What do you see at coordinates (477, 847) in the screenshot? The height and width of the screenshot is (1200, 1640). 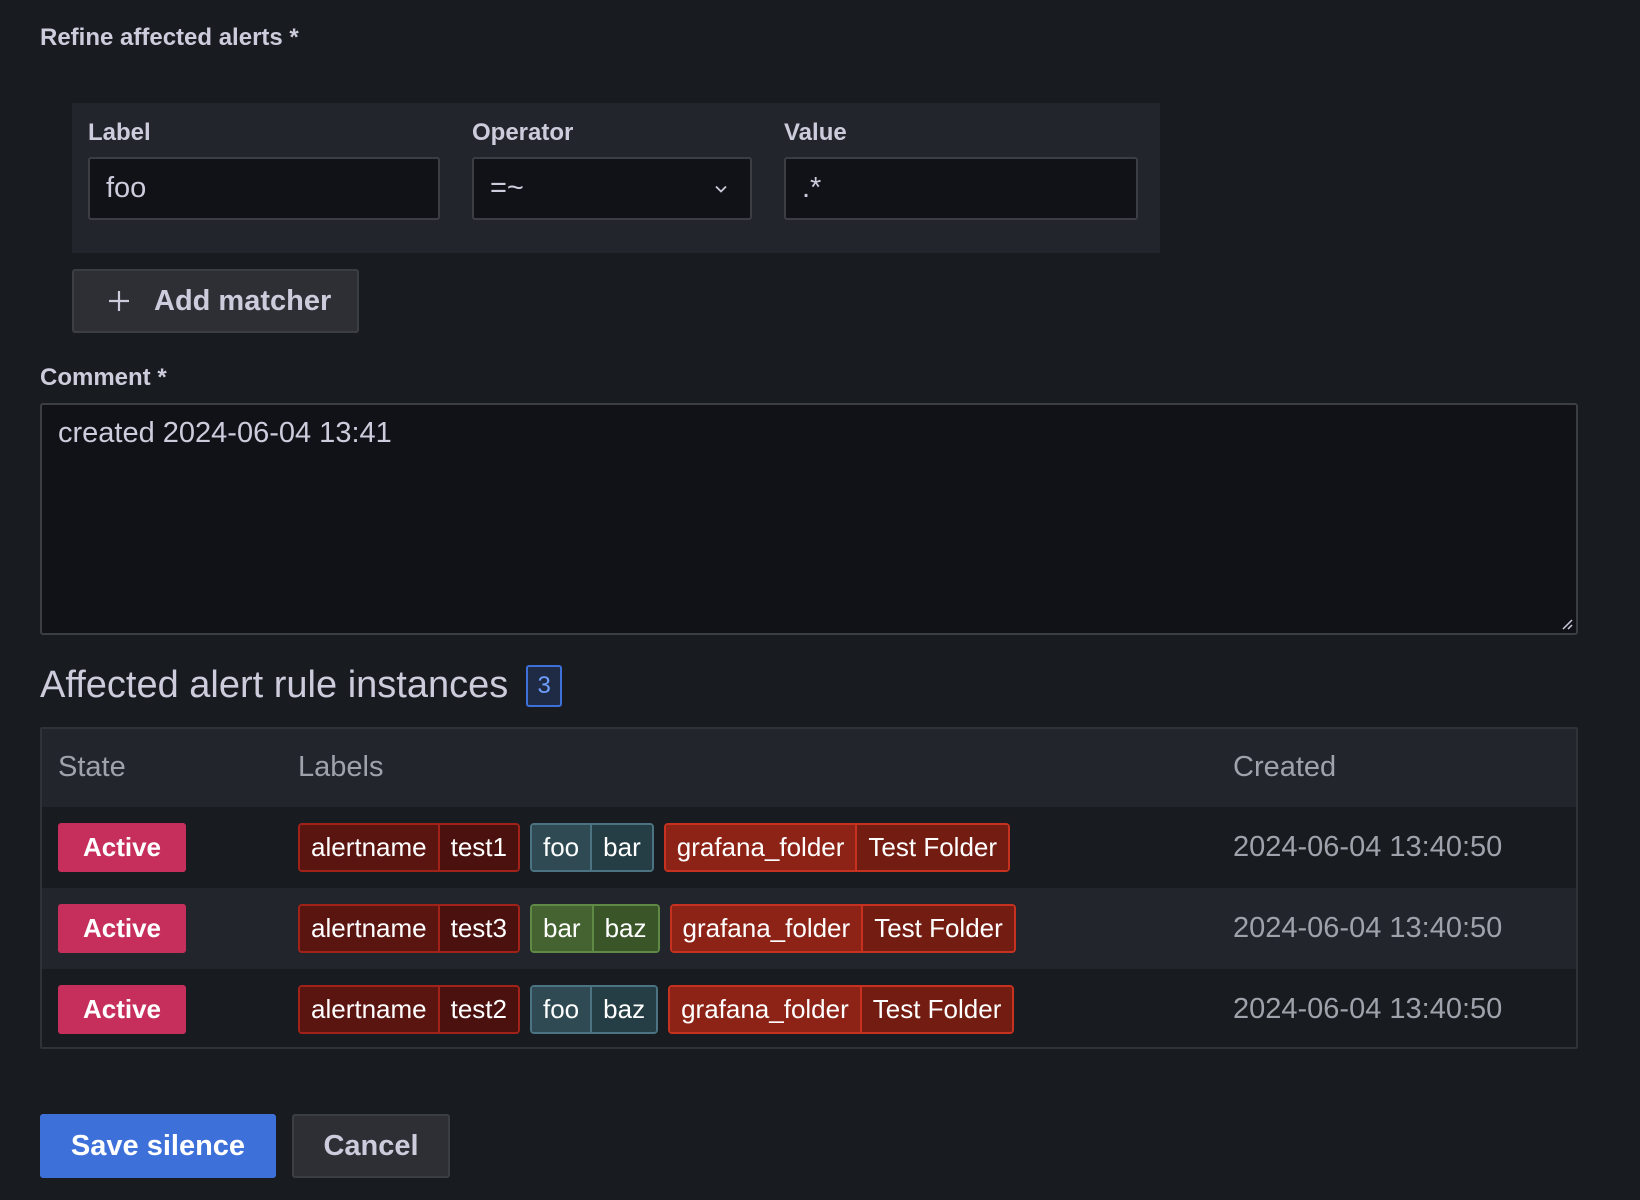 I see `label-value: test1` at bounding box center [477, 847].